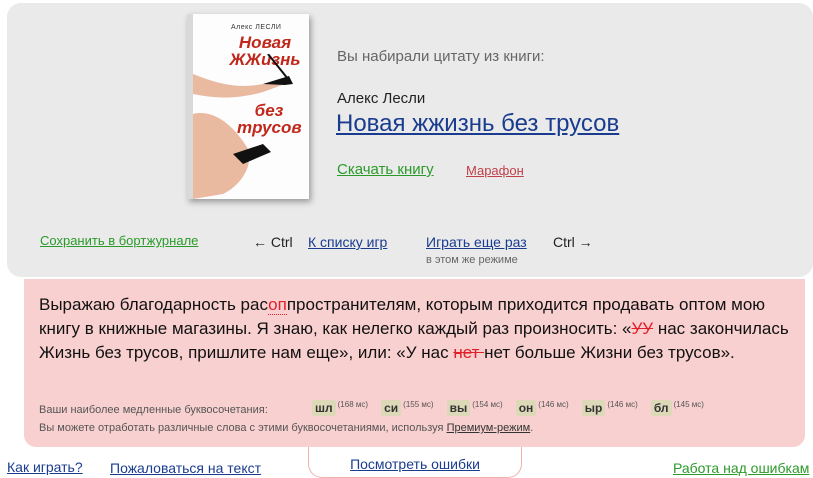 The height and width of the screenshot is (478, 813). What do you see at coordinates (526, 408) in the screenshot?
I see `combo-chip: он` at bounding box center [526, 408].